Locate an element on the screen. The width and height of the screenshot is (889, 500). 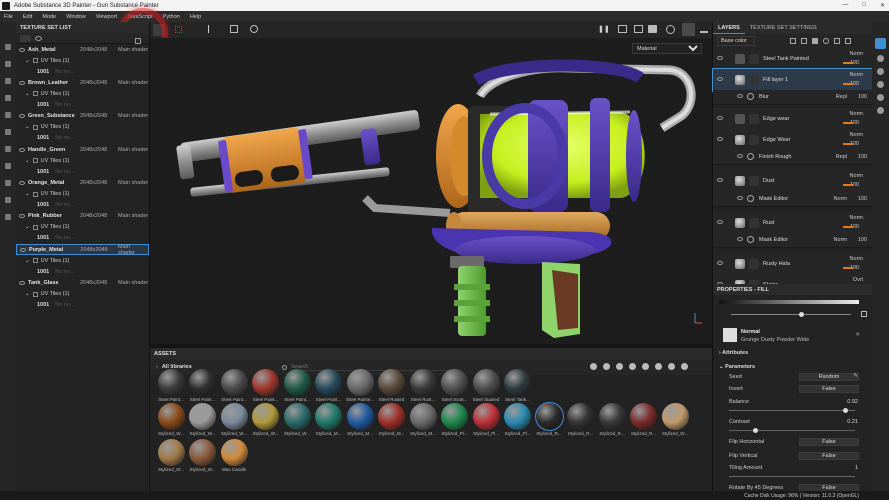
view-toggle-icon is located at coordinates (25, 38).